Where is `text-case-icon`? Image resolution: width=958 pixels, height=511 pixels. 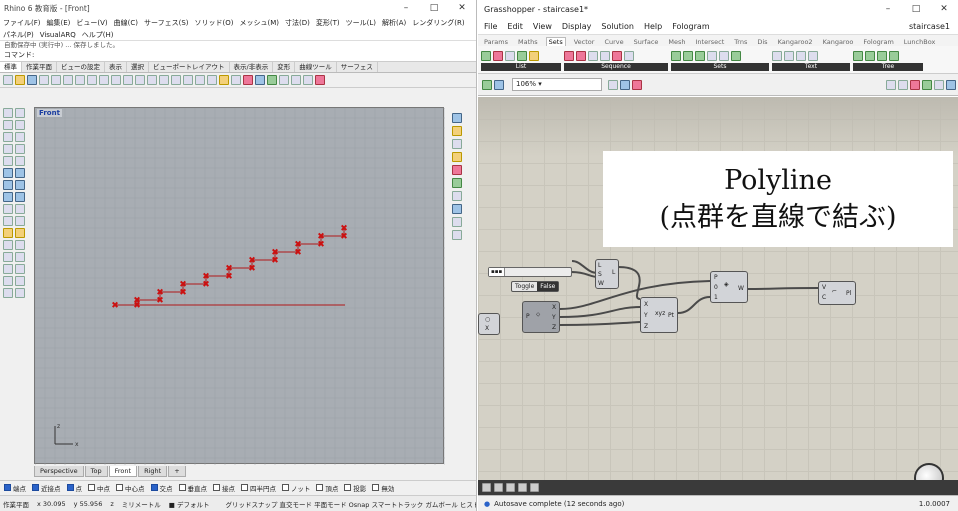 text-case-icon is located at coordinates (801, 55).